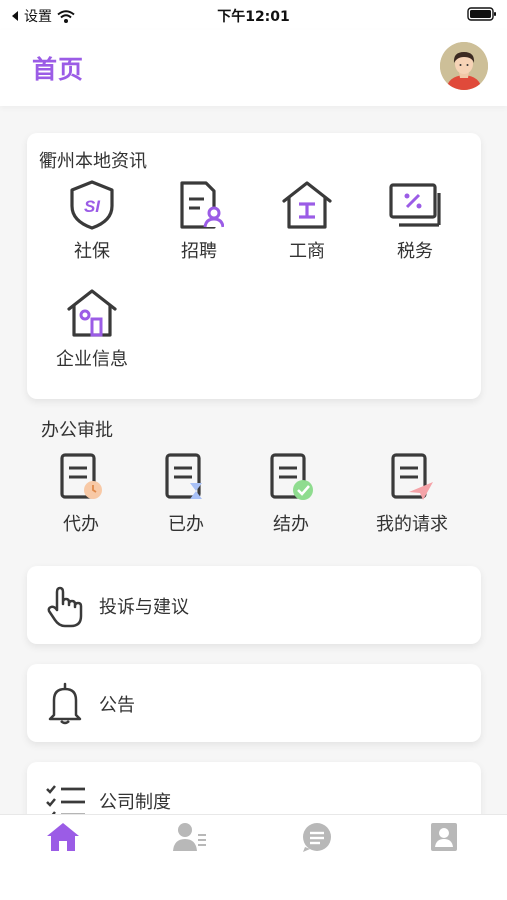  Describe the element at coordinates (199, 251) in the screenshot. I see `grid-label: 招聘` at that location.